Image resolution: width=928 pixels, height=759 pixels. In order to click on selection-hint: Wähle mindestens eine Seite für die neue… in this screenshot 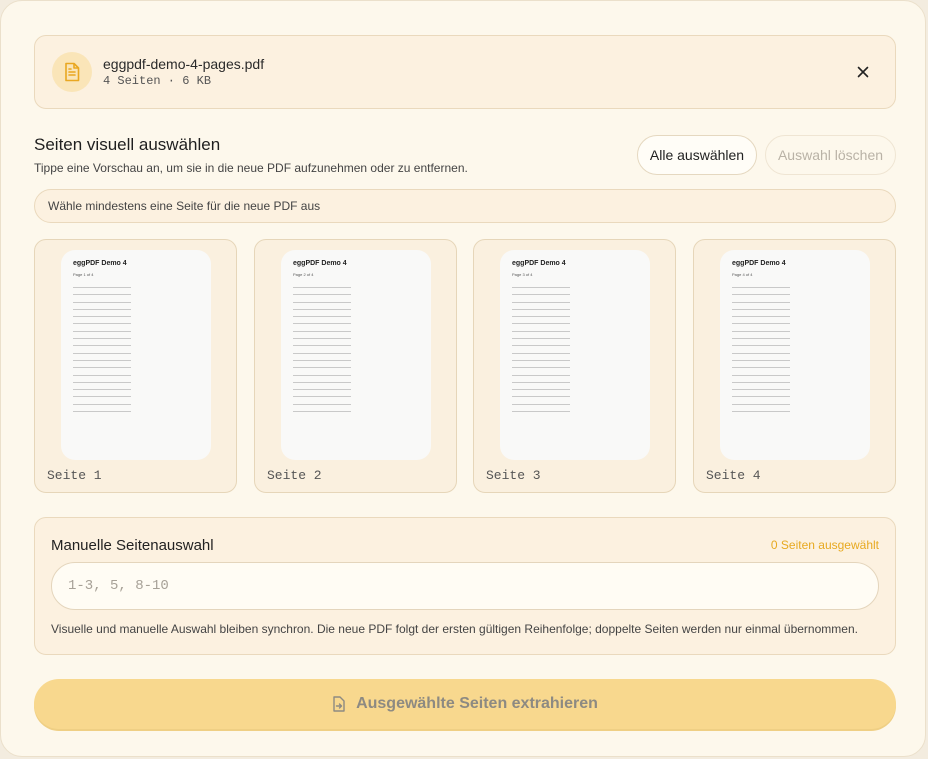, I will do `click(465, 206)`.